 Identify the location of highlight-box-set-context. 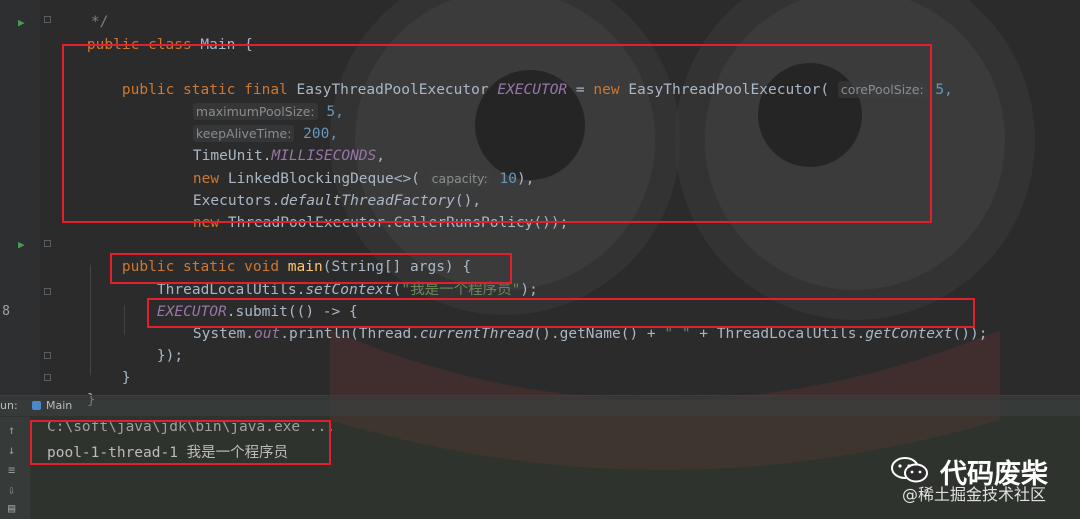
(311, 268).